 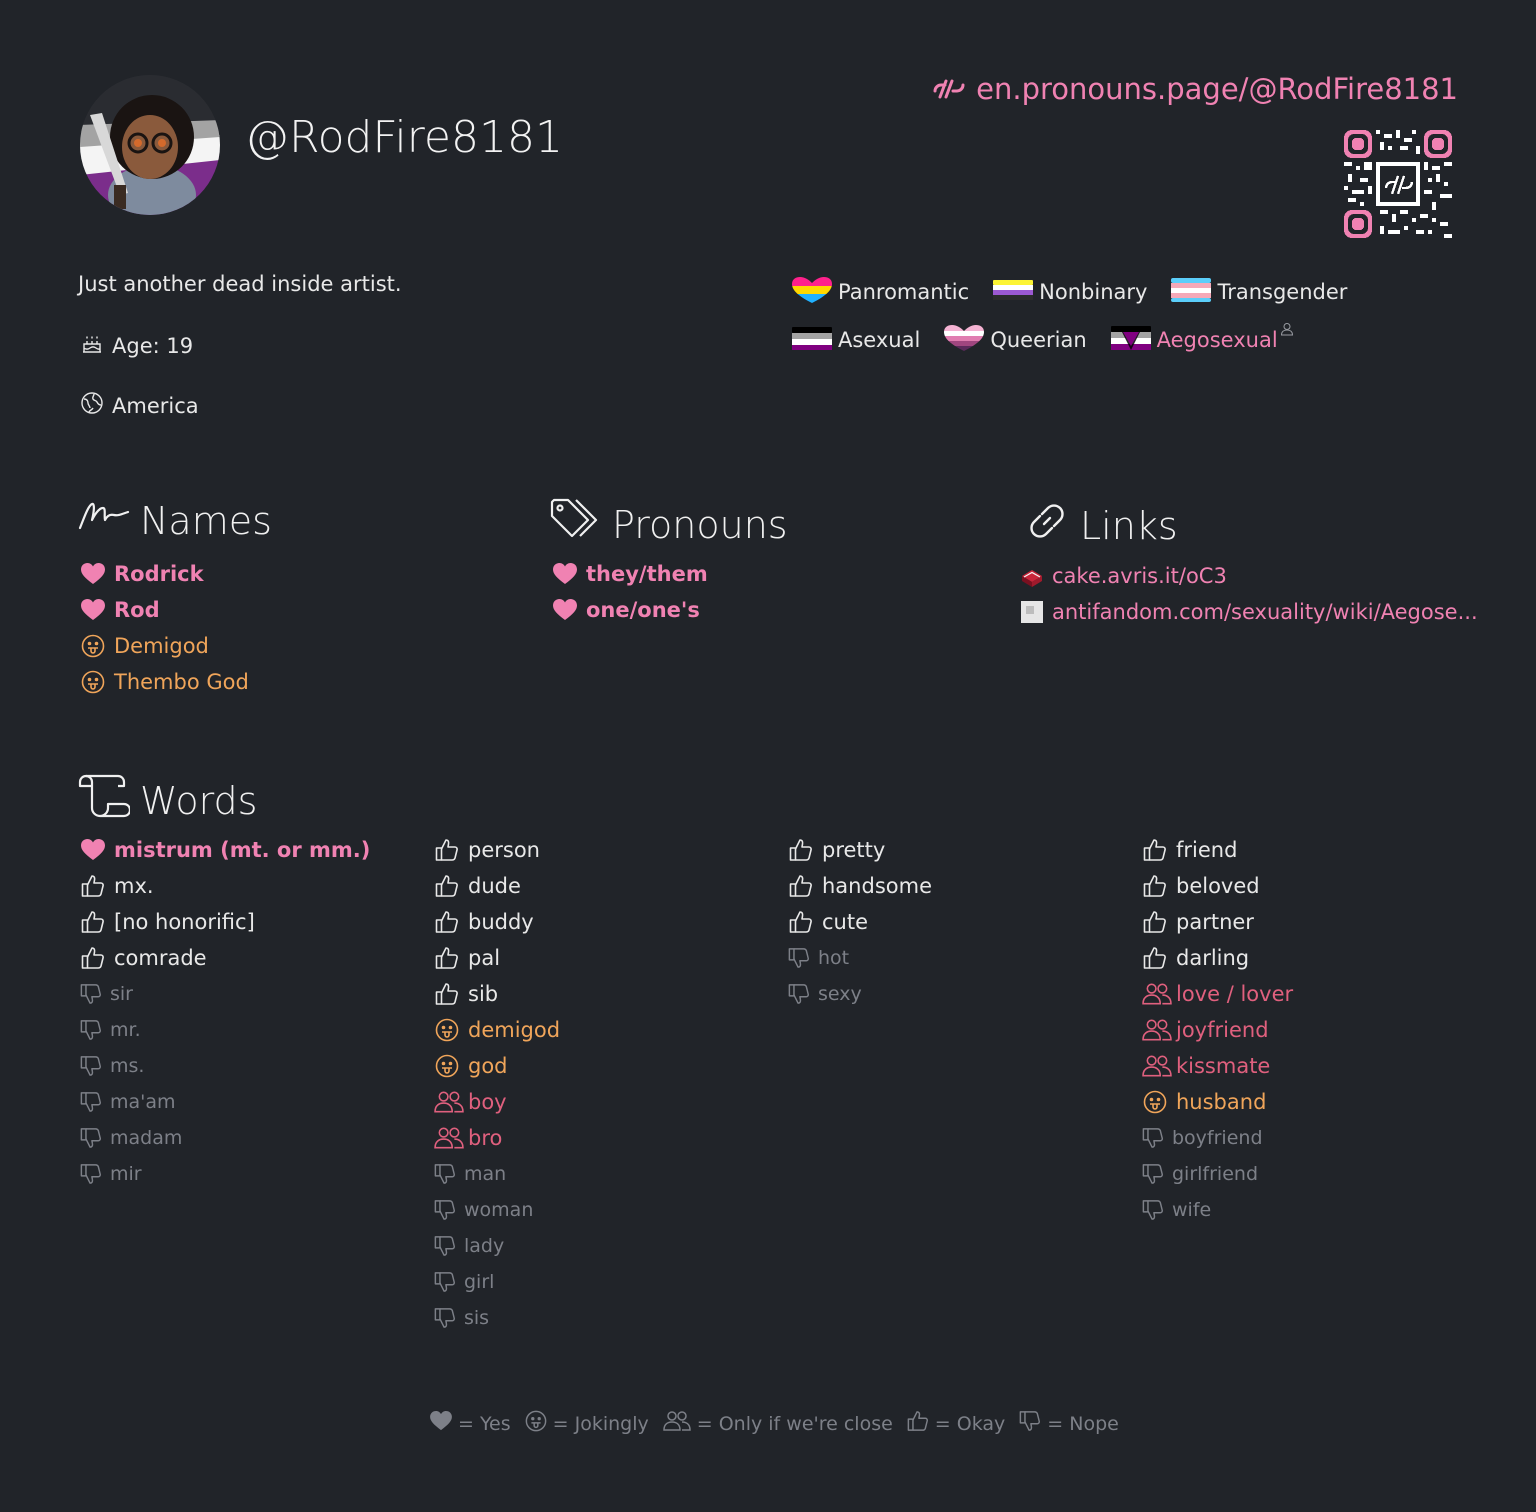 I want to click on globe-icon, so click(x=92, y=405).